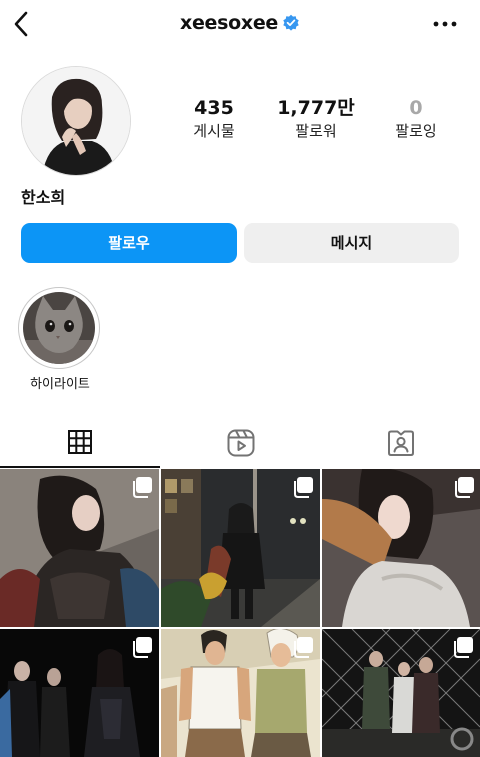 This screenshot has height=757, width=480. I want to click on story-highlight: 하이라이트, so click(60, 339).